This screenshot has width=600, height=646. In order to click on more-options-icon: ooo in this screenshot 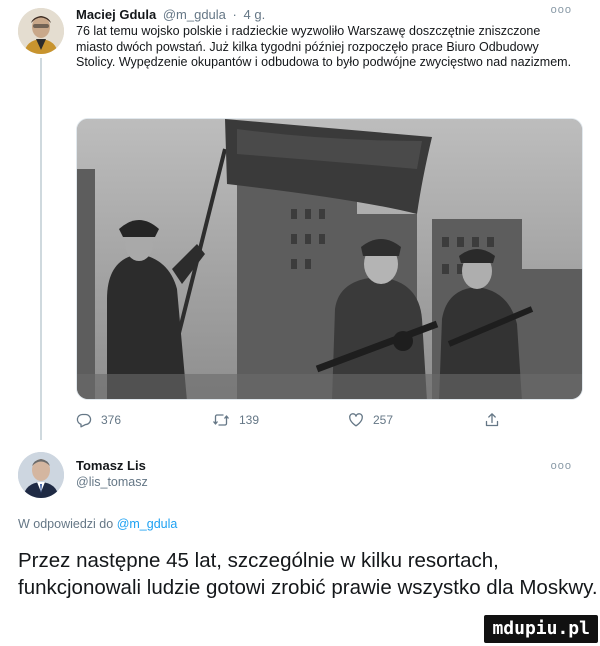, I will do `click(561, 10)`.